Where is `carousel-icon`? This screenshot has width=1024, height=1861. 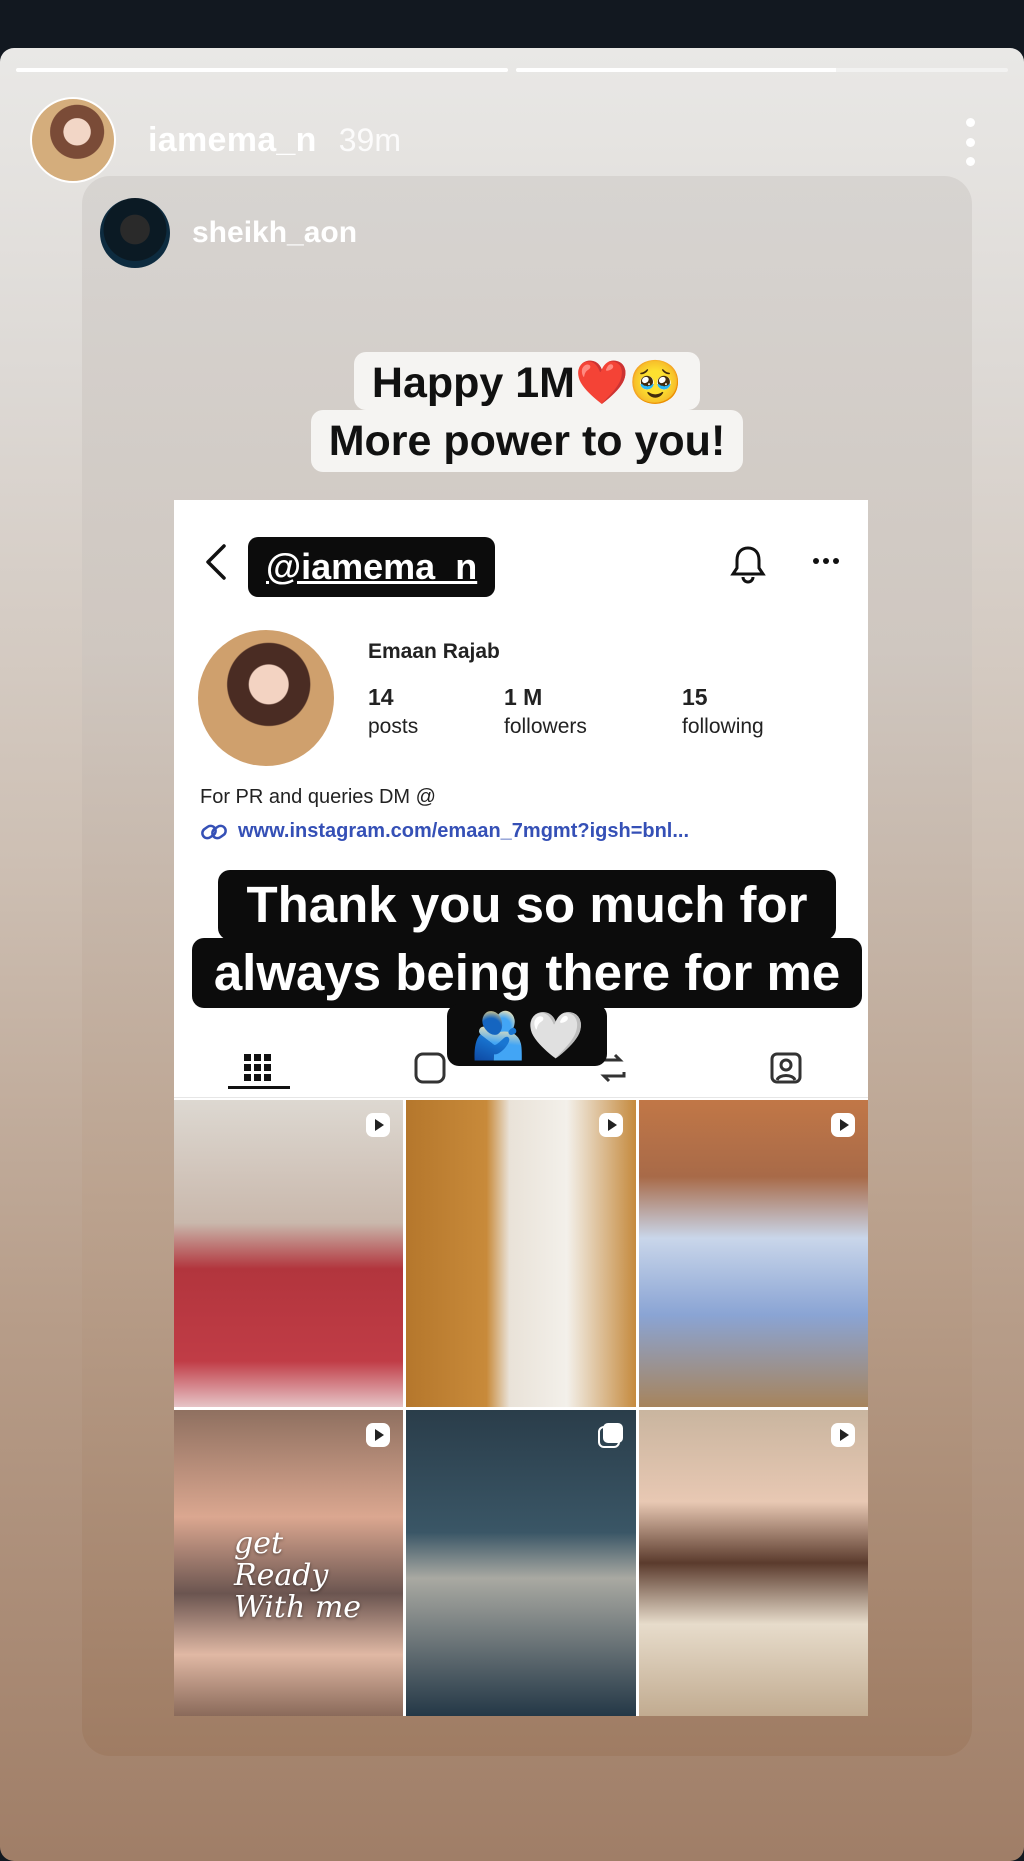 carousel-icon is located at coordinates (610, 1435).